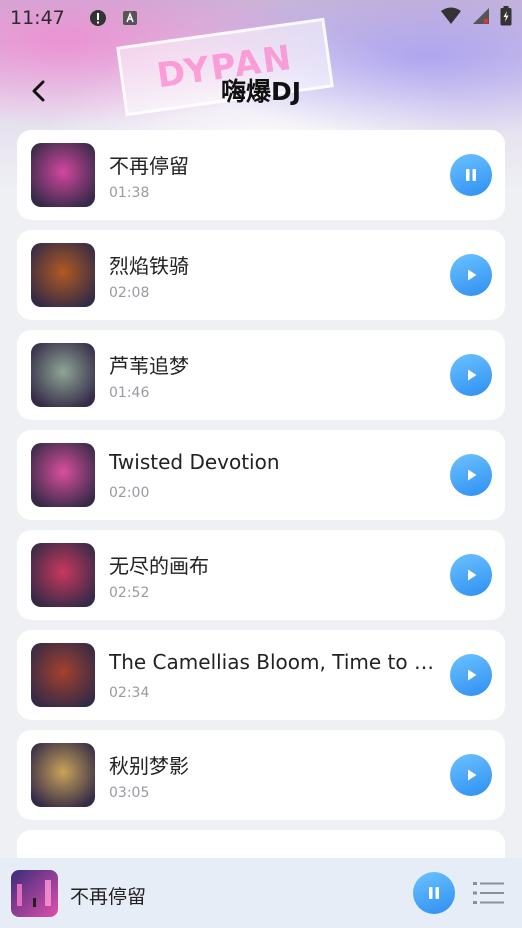 The width and height of the screenshot is (522, 928). I want to click on song-duration: 02:00, so click(129, 493).